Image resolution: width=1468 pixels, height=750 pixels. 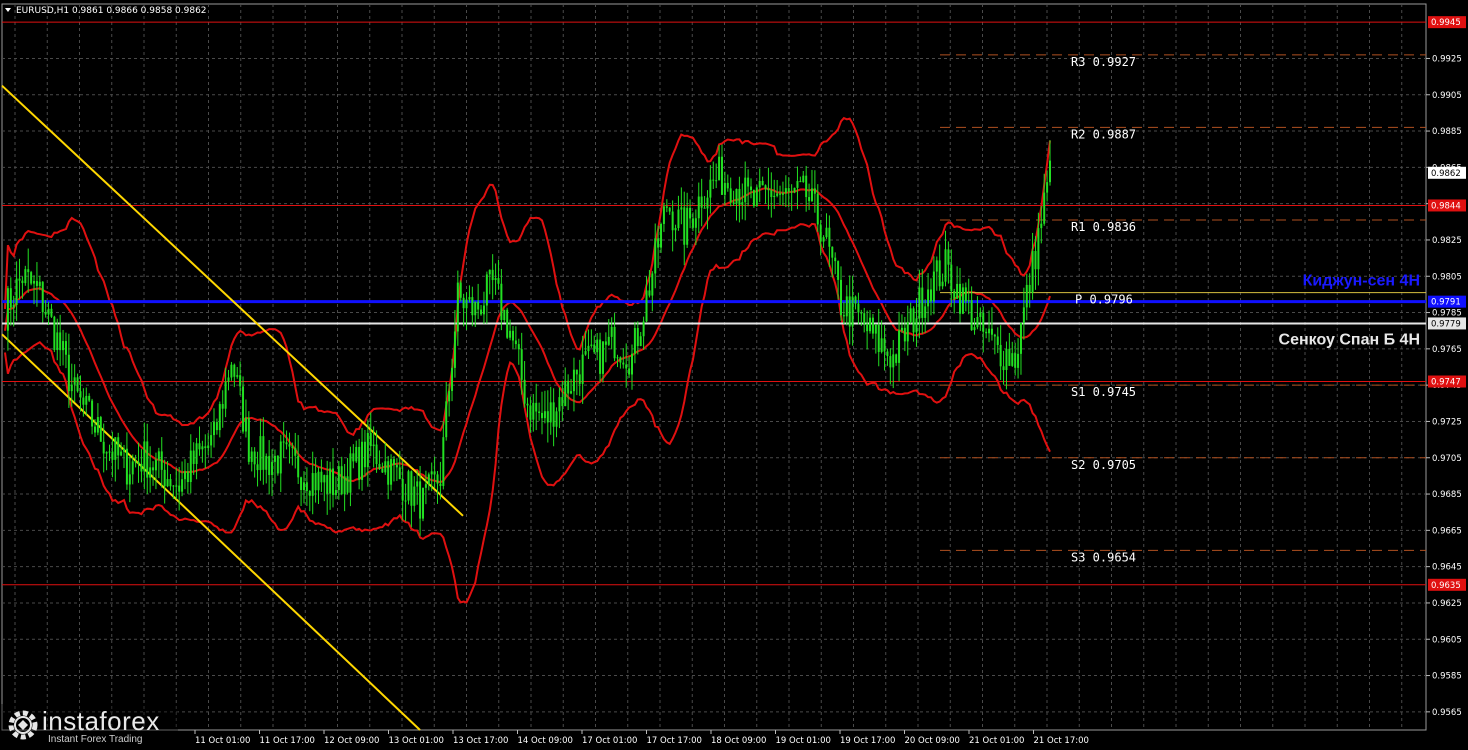 What do you see at coordinates (1103, 557) in the screenshot?
I see `pivot-label: S3 0.9654` at bounding box center [1103, 557].